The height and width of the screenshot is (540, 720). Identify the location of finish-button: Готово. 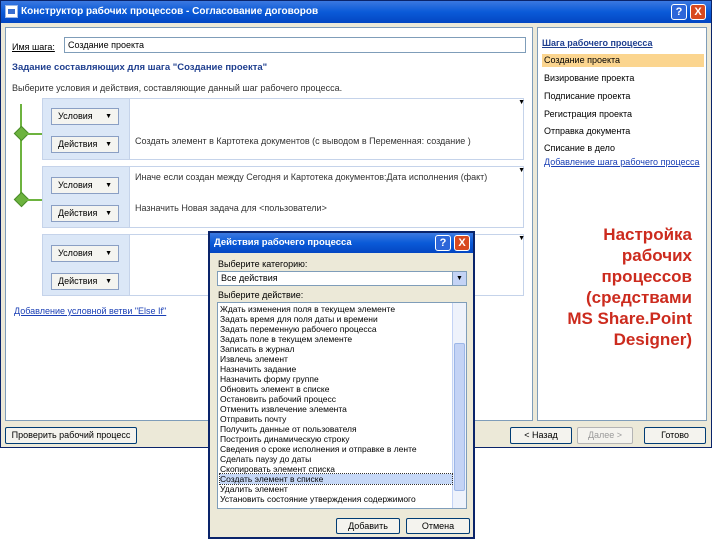
(675, 435).